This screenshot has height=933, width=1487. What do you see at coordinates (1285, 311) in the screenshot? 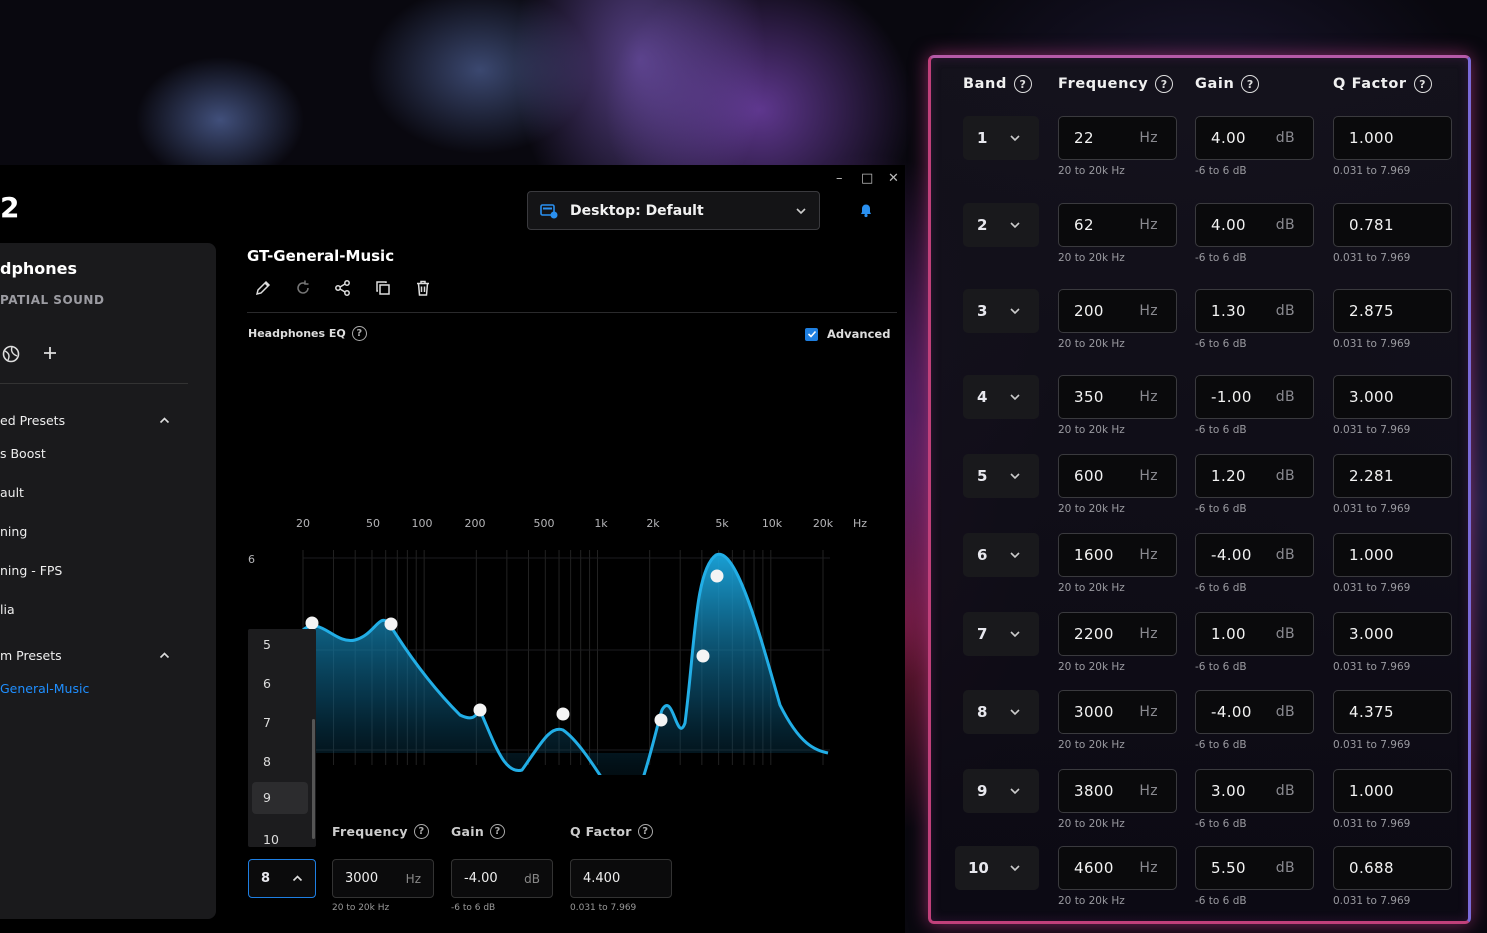
I see `gain-cell-unit: dB` at bounding box center [1285, 311].